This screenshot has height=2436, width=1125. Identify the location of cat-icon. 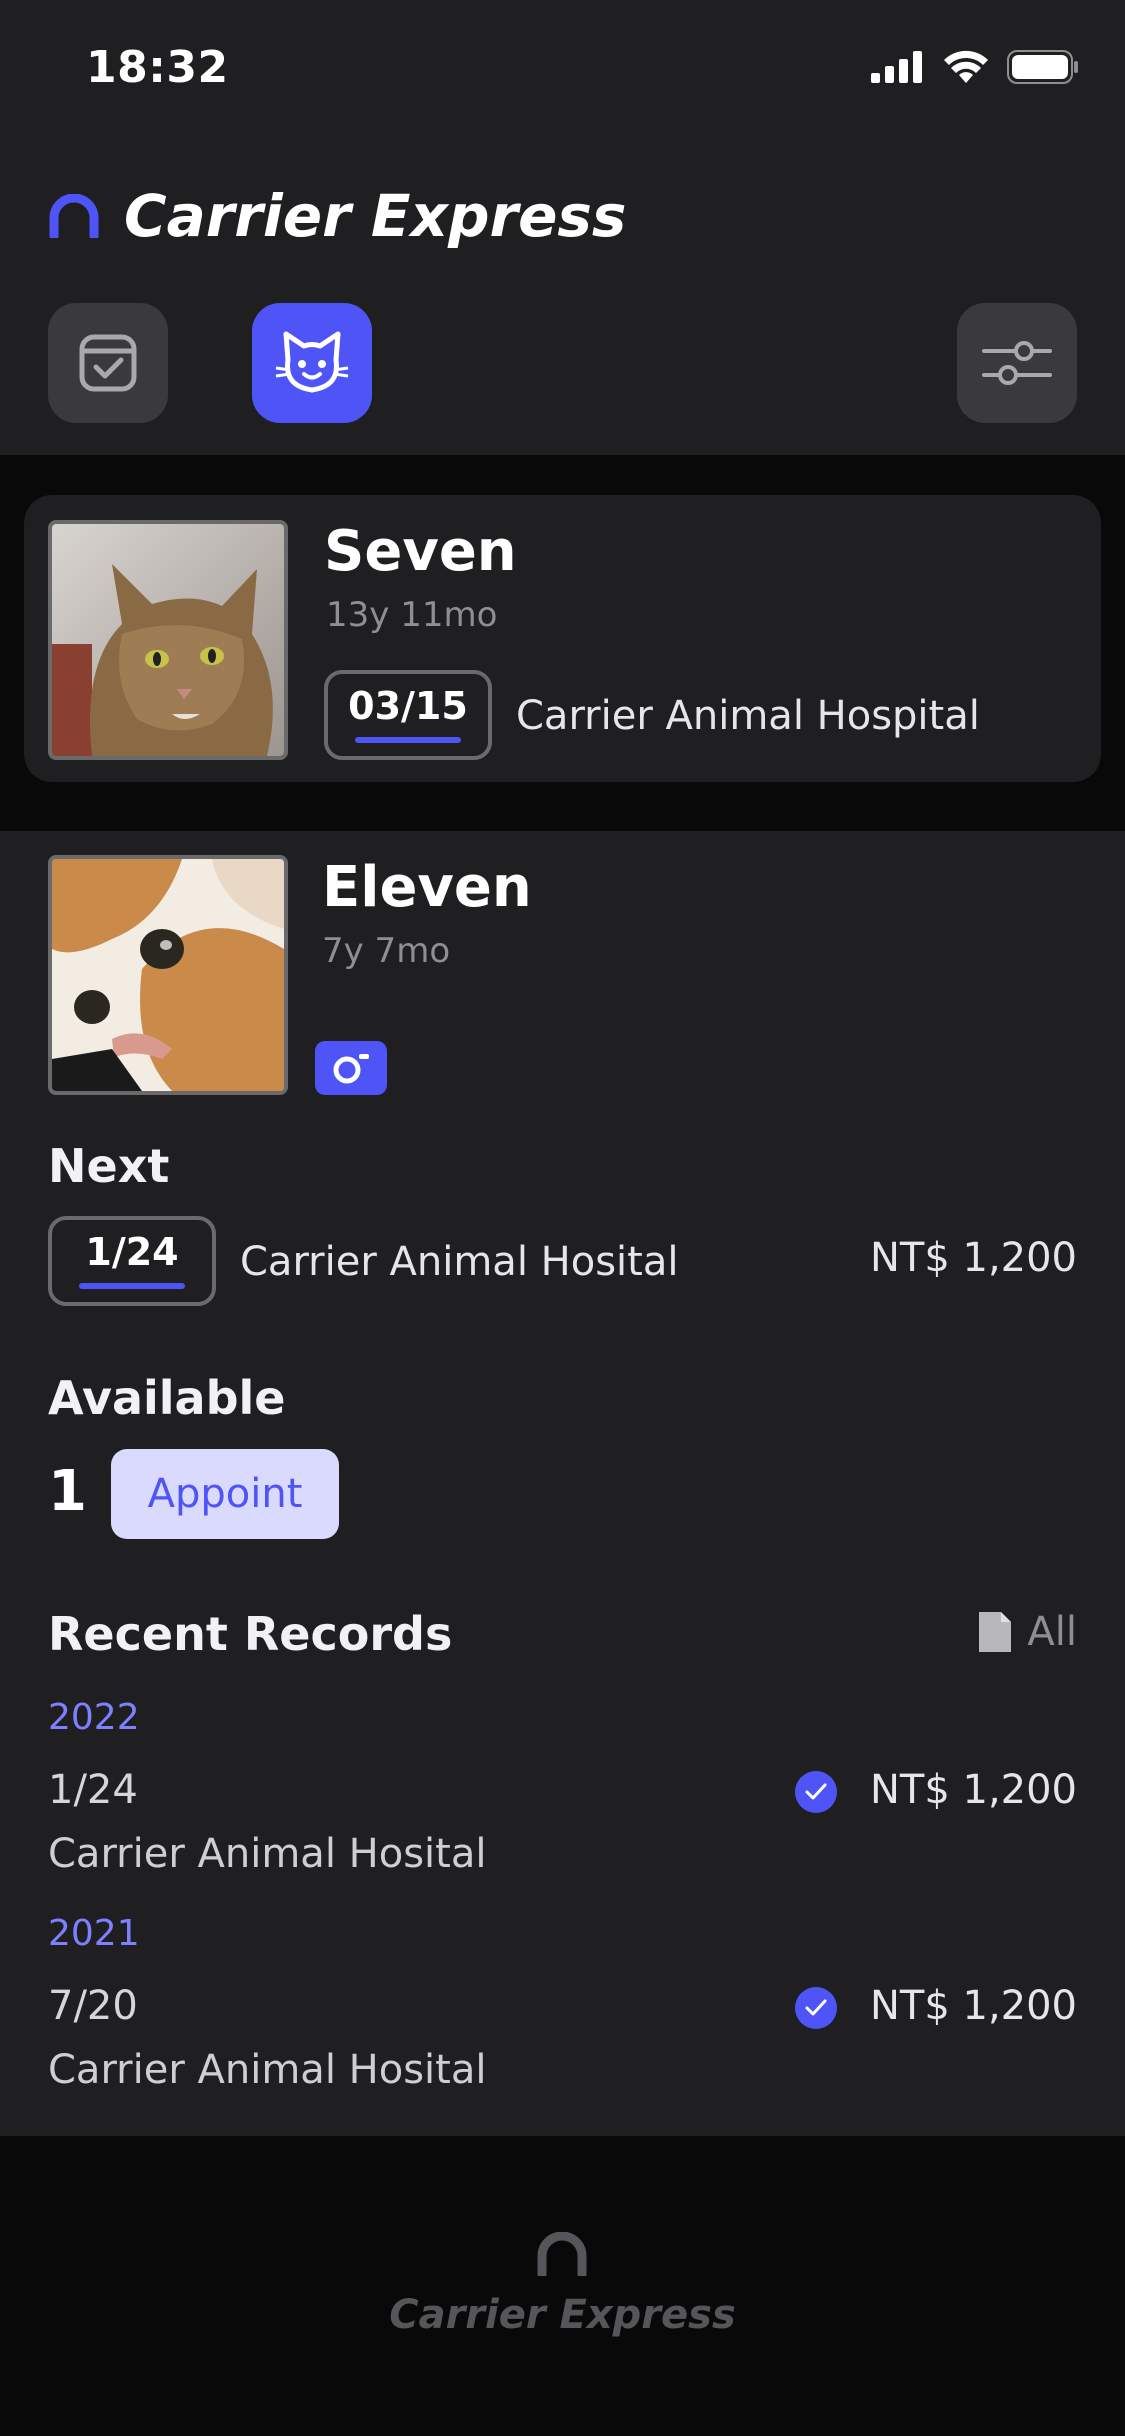
(312, 362).